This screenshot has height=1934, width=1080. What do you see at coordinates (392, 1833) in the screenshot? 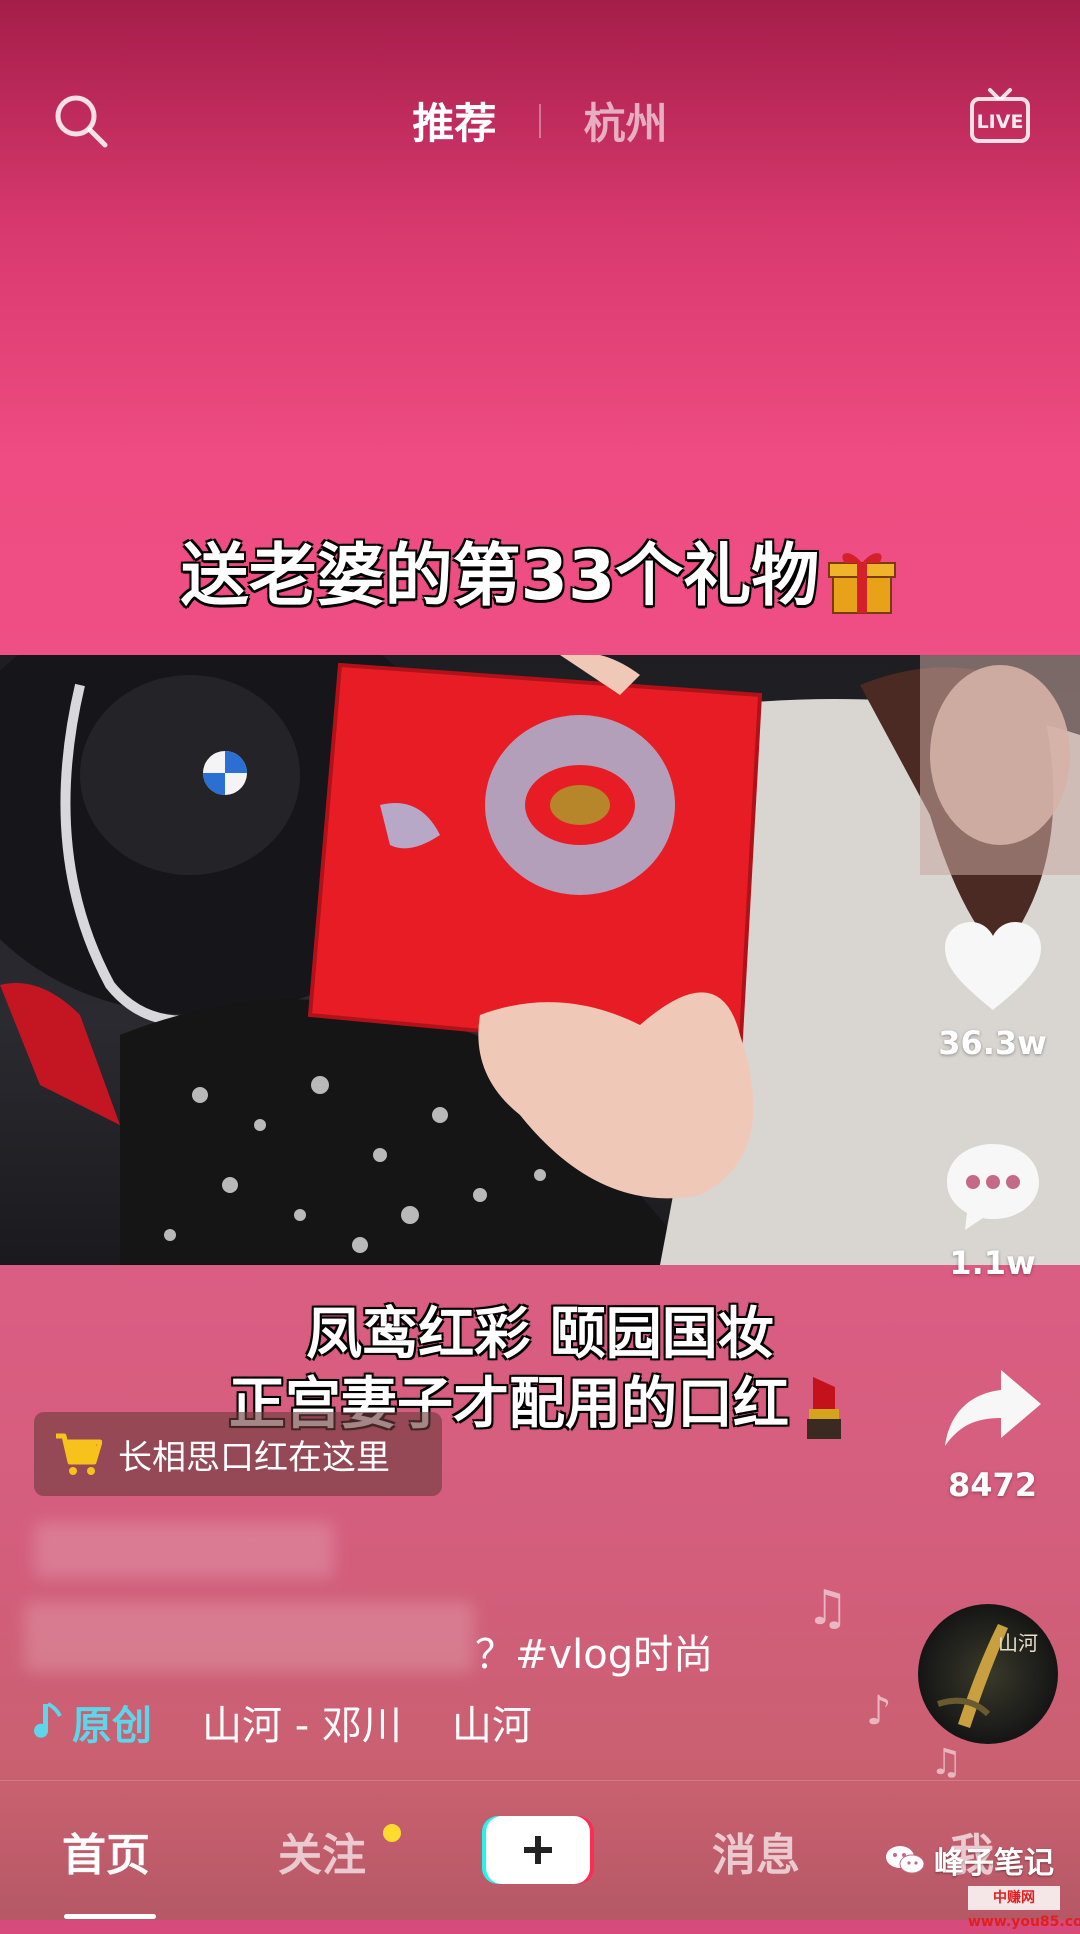
I see `follow-notification-dot` at bounding box center [392, 1833].